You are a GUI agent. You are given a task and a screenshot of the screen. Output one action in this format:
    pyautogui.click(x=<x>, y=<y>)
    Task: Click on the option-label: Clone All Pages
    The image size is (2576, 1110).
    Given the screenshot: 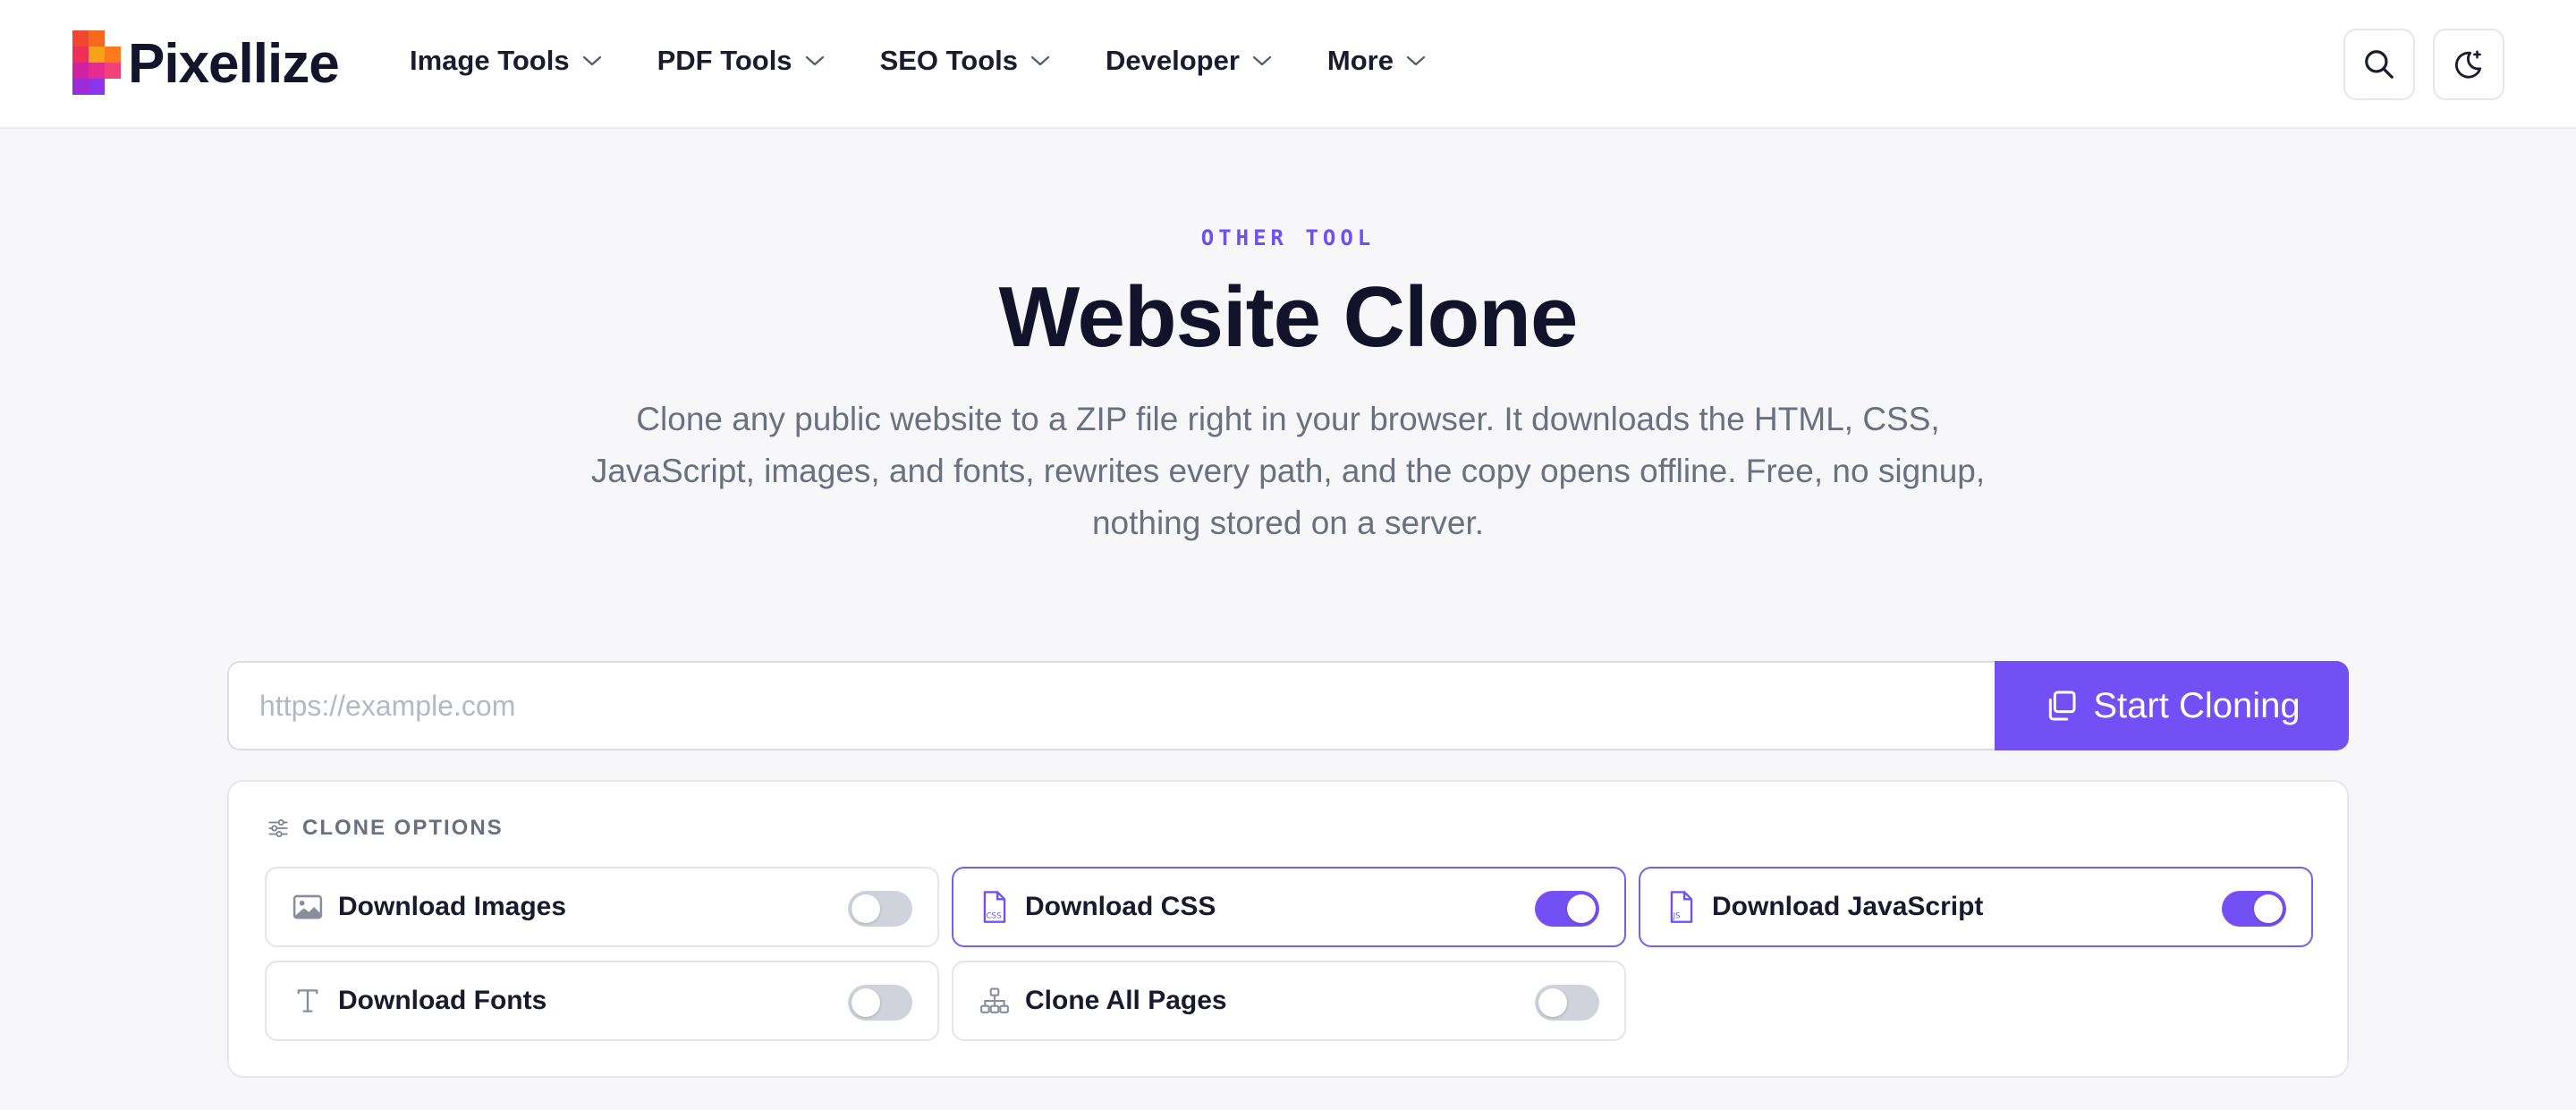 What is the action you would take?
    pyautogui.click(x=1126, y=1000)
    